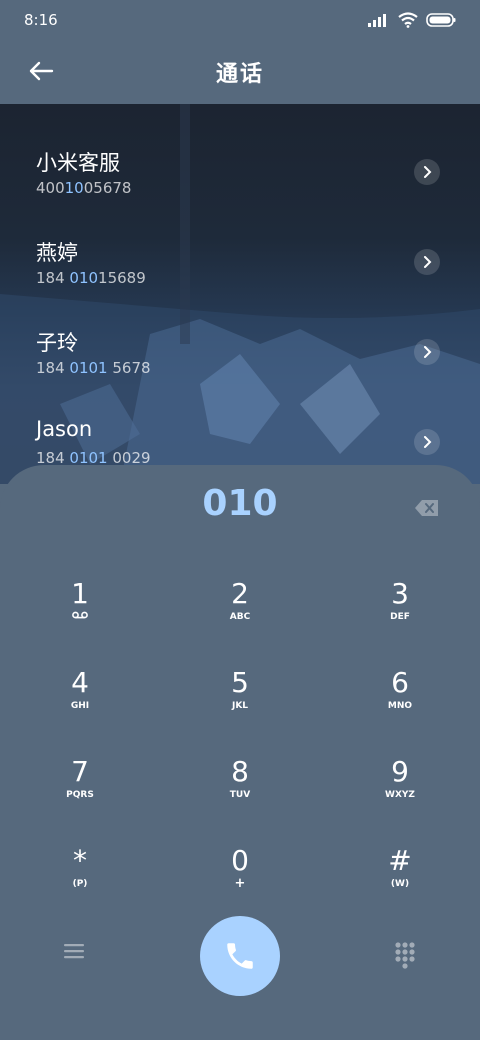 This screenshot has width=480, height=1040. I want to click on key-5: 5 JKL, so click(240, 694).